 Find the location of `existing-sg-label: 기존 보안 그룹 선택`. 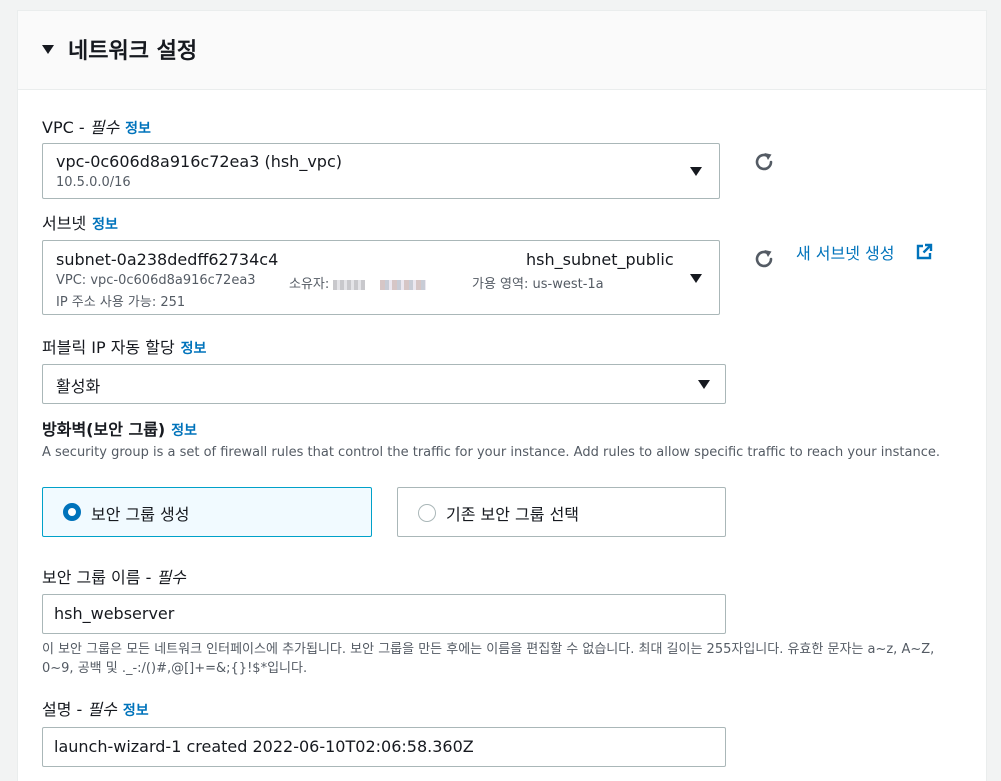

existing-sg-label: 기존 보안 그룹 선택 is located at coordinates (513, 514).